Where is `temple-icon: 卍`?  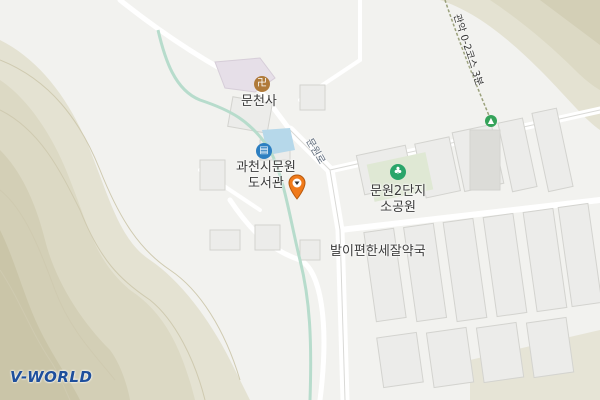
temple-icon: 卍 is located at coordinates (262, 84).